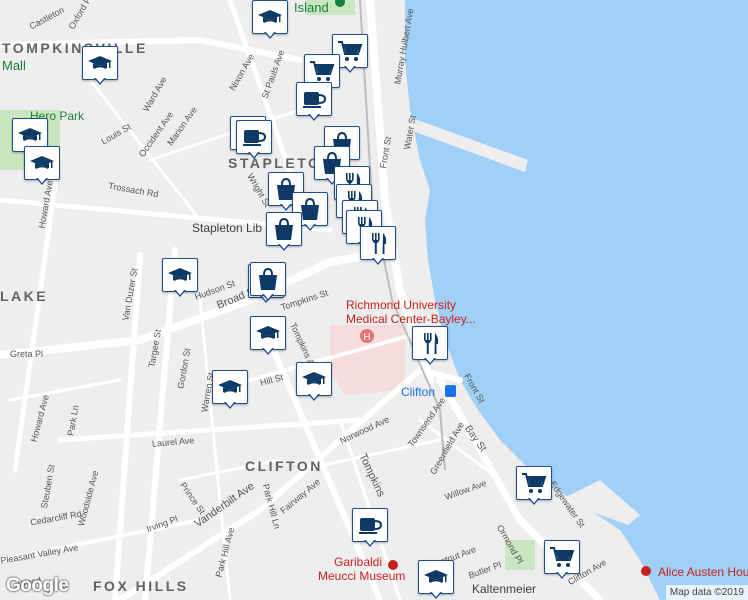 This screenshot has width=748, height=600. I want to click on poi-island: Island, so click(311, 7).